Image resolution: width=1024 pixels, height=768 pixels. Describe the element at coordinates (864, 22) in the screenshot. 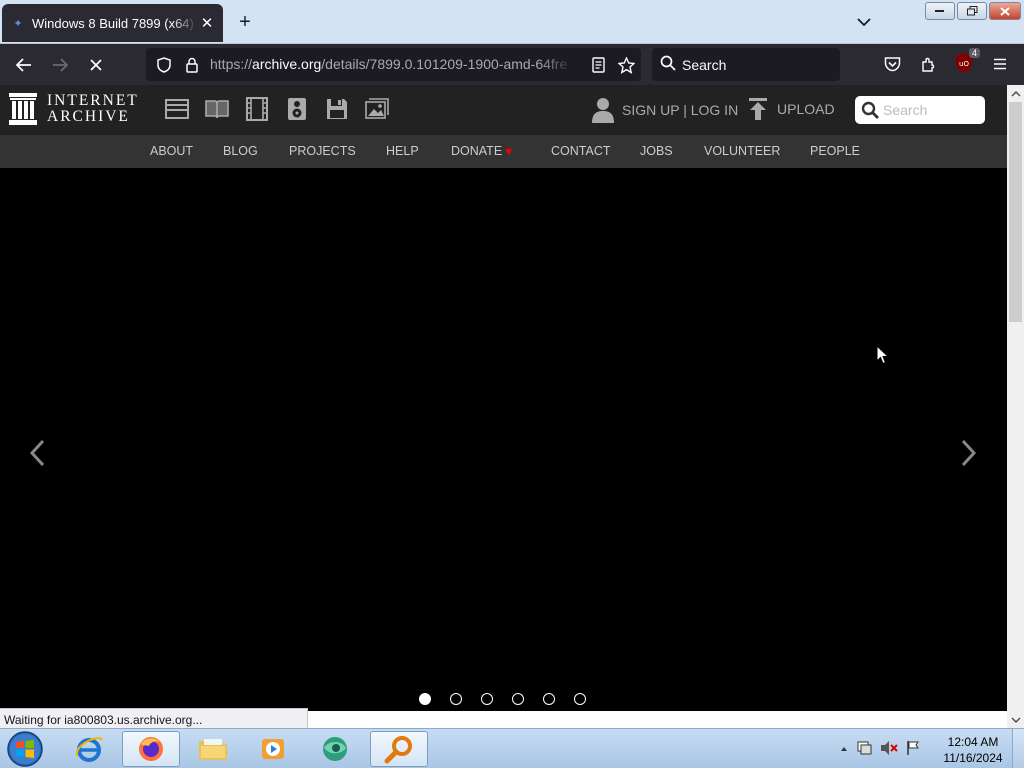

I see `tab-list-chevron-icon` at that location.